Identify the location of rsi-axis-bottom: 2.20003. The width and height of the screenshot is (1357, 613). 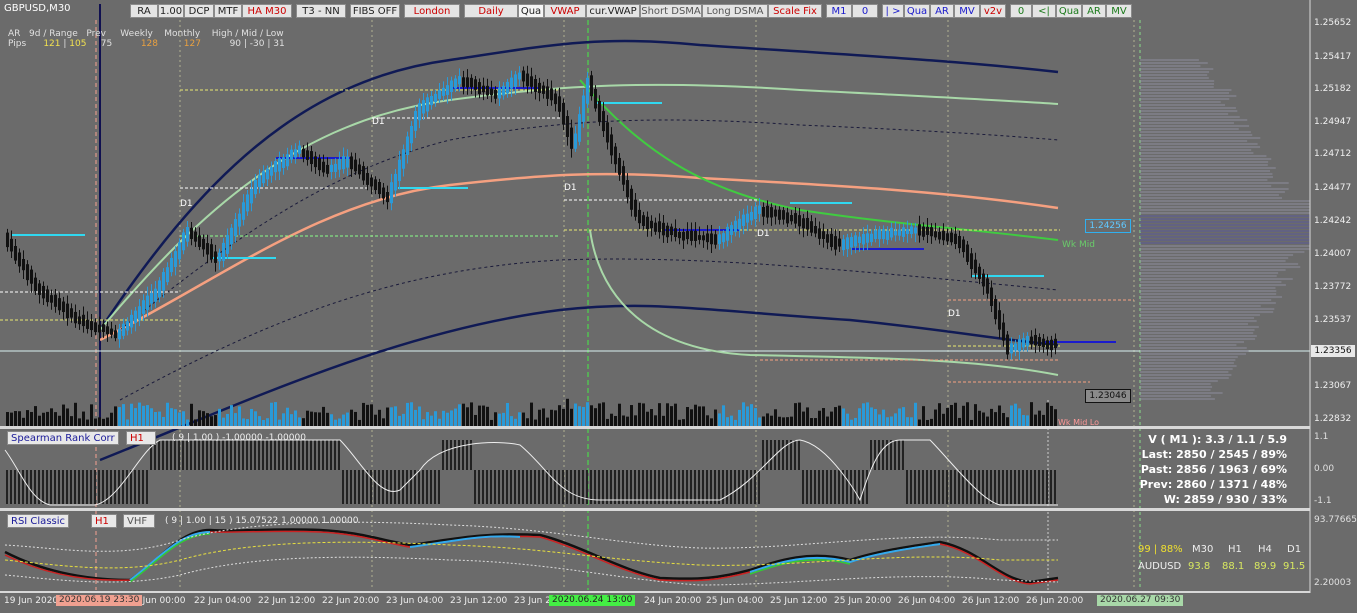
(1333, 583).